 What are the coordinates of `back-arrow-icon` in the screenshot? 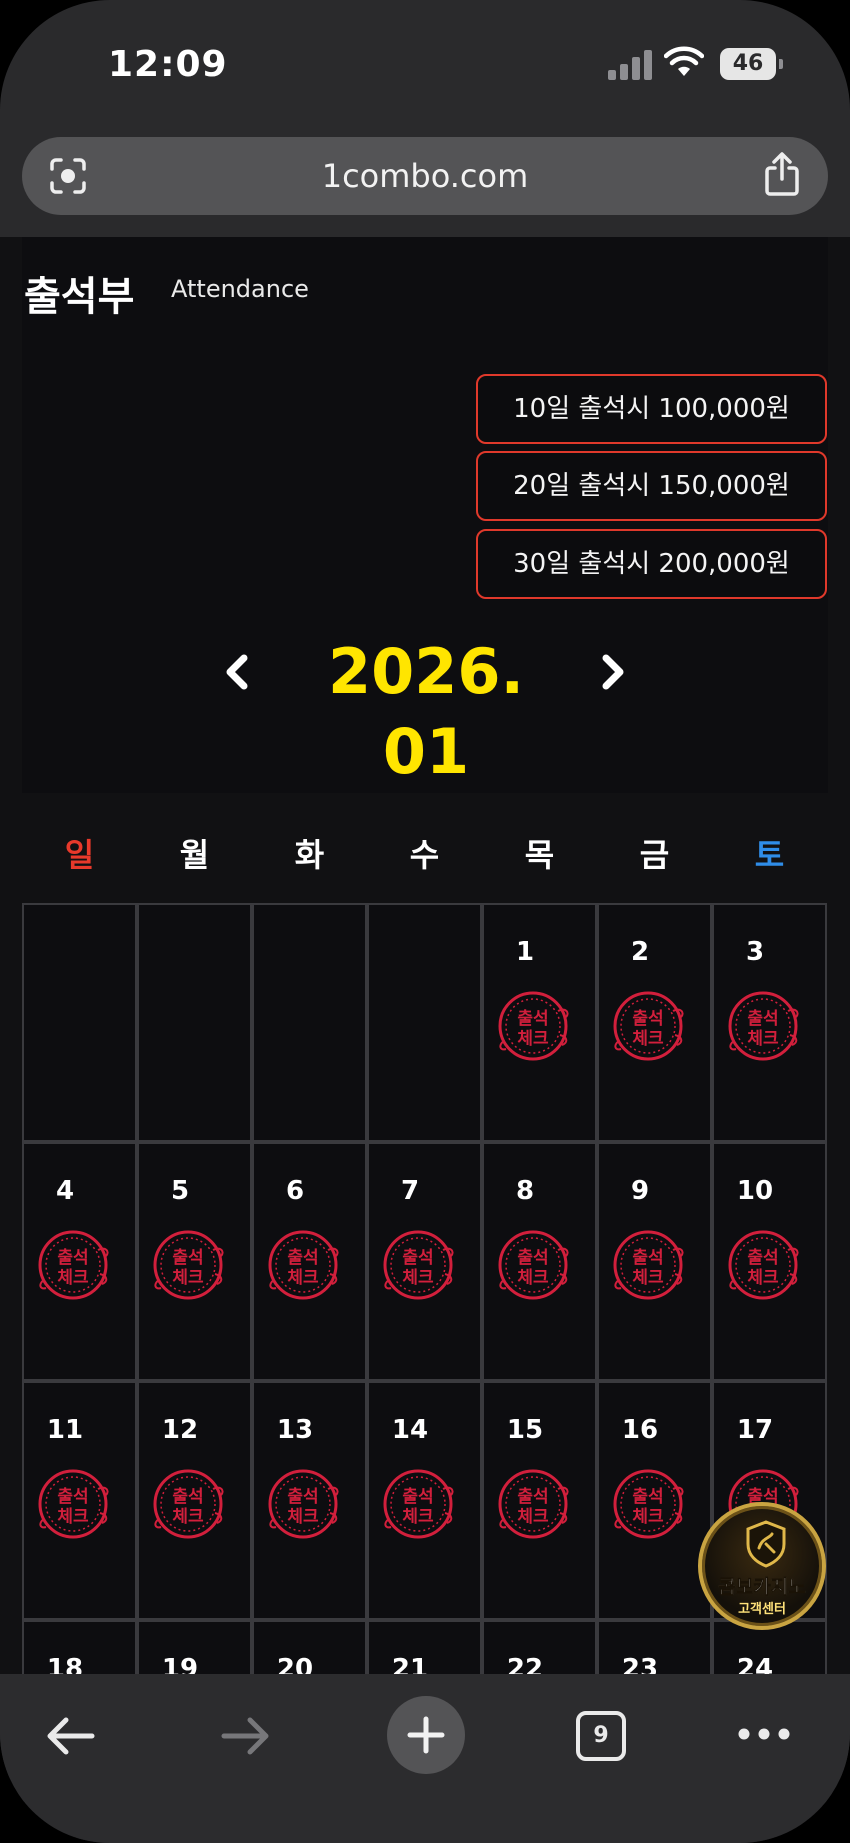 It's located at (70, 1736).